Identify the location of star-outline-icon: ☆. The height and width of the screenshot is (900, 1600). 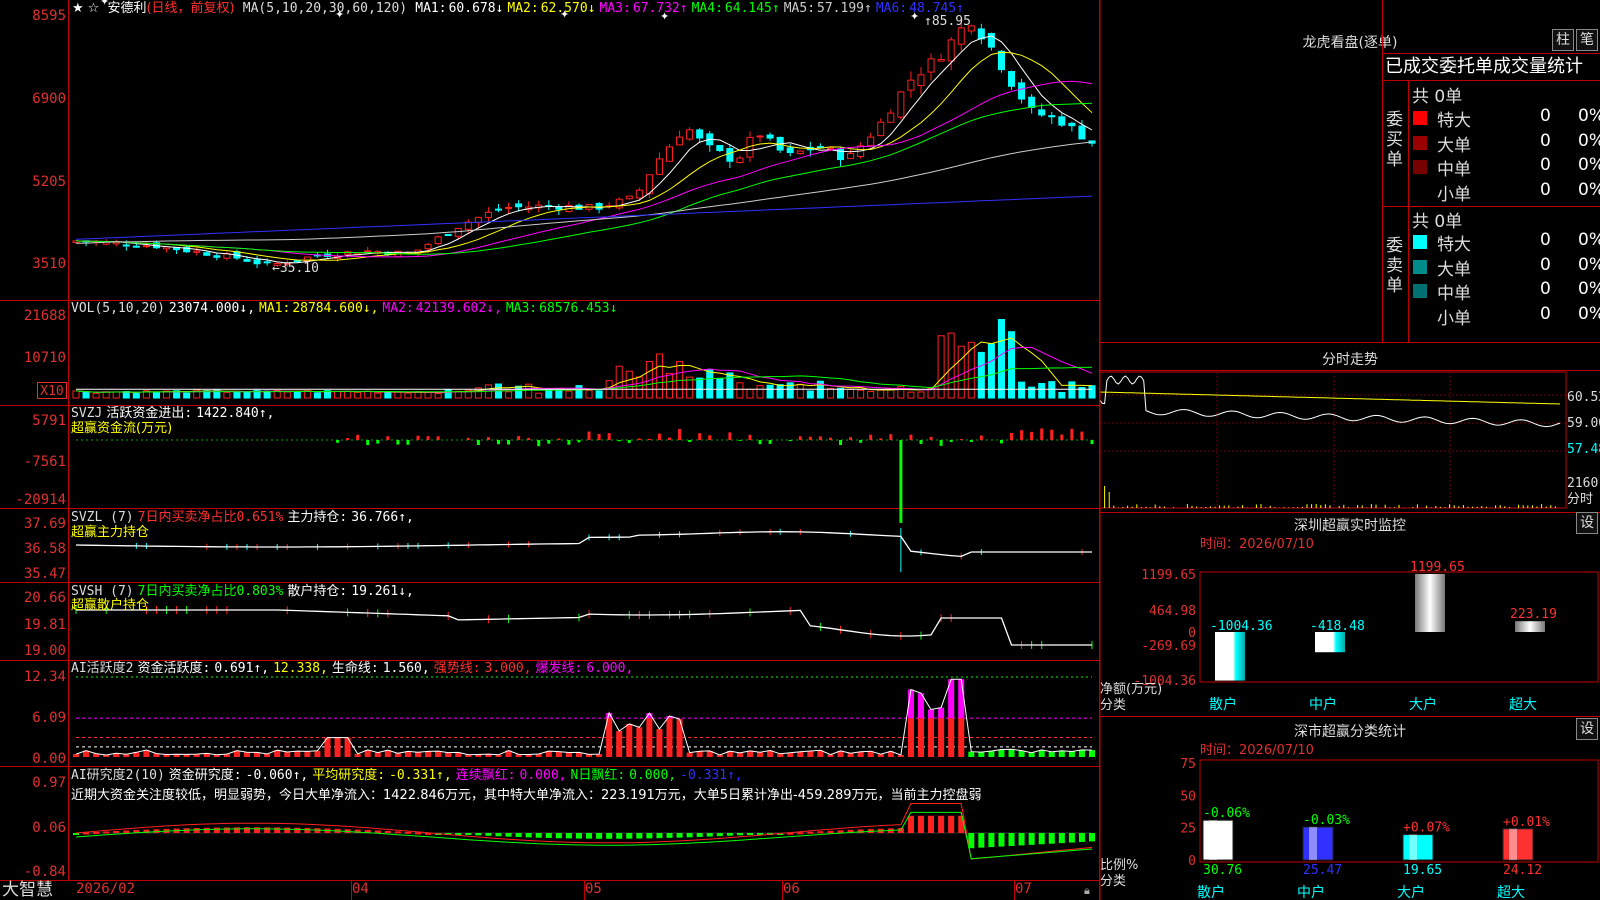
(94, 8).